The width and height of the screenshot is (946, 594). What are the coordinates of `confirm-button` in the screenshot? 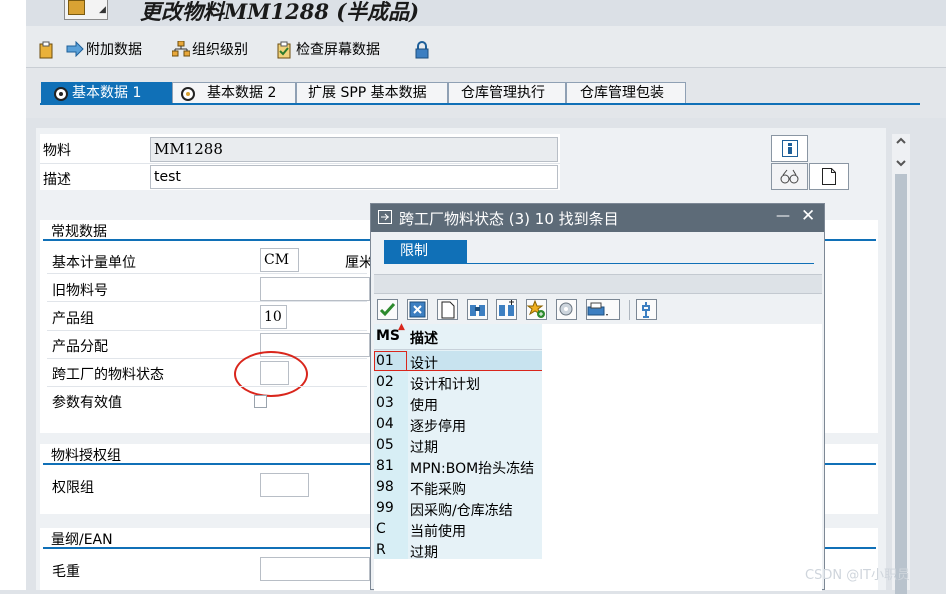 It's located at (387, 309).